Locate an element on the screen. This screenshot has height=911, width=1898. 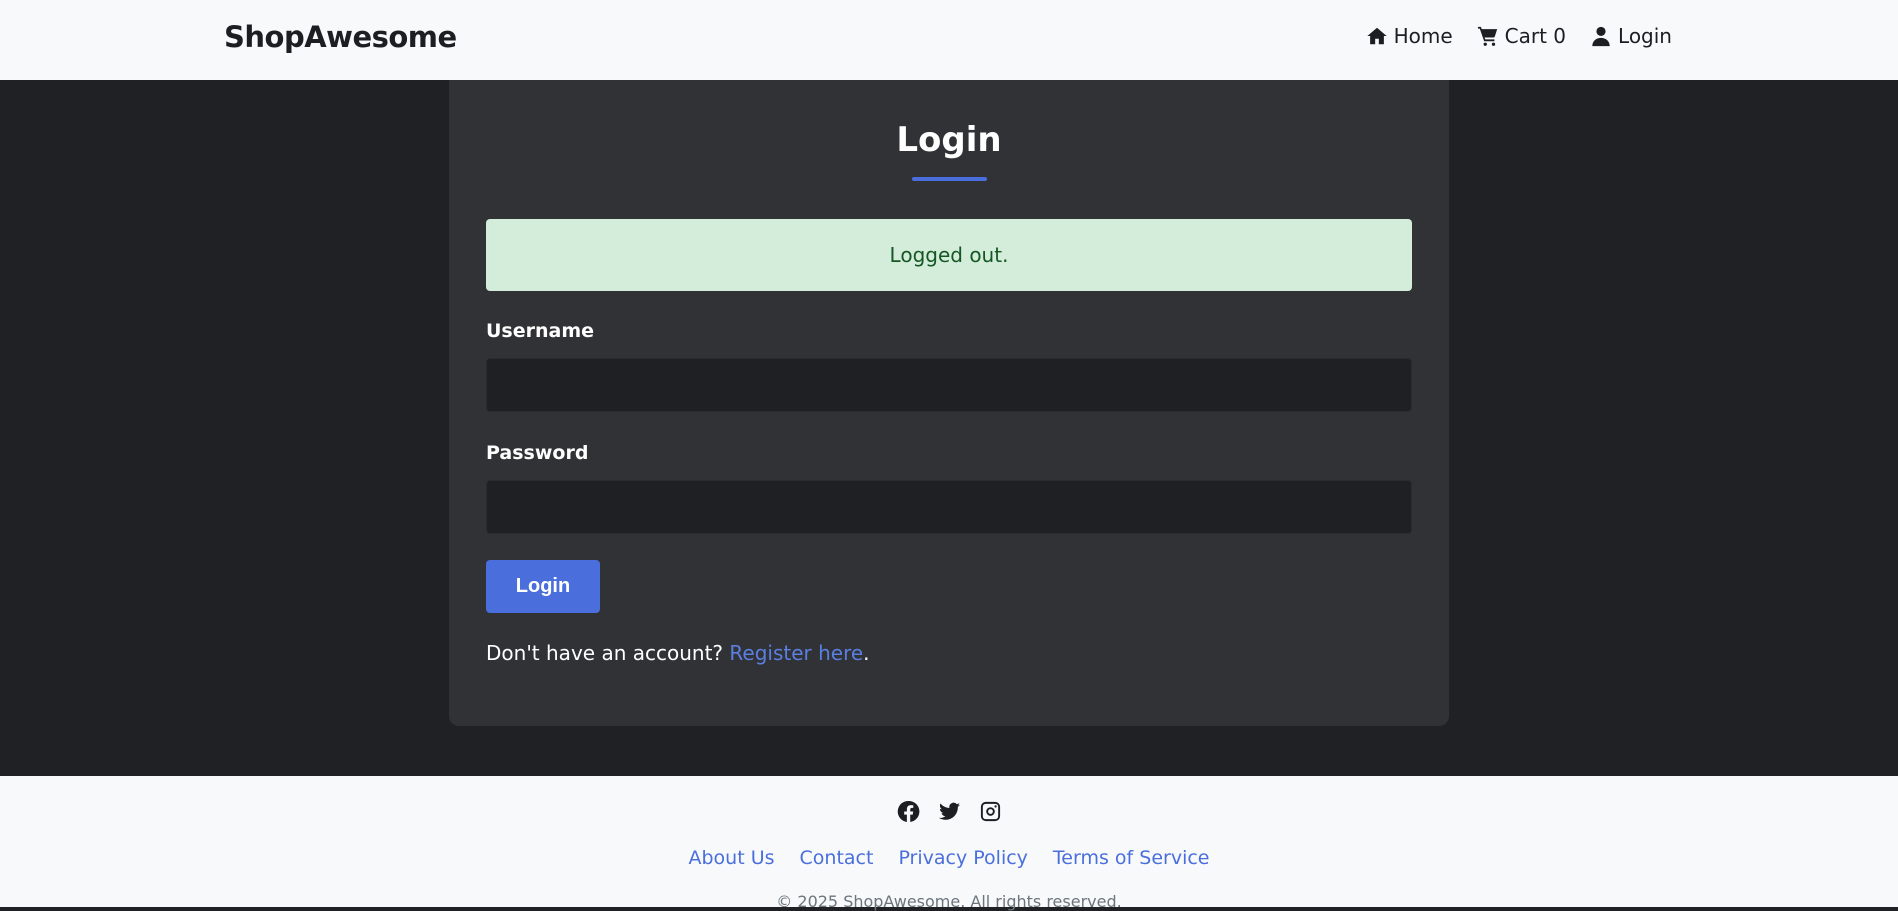
nav-links: Home Cart 0 Login is located at coordinates (1519, 36).